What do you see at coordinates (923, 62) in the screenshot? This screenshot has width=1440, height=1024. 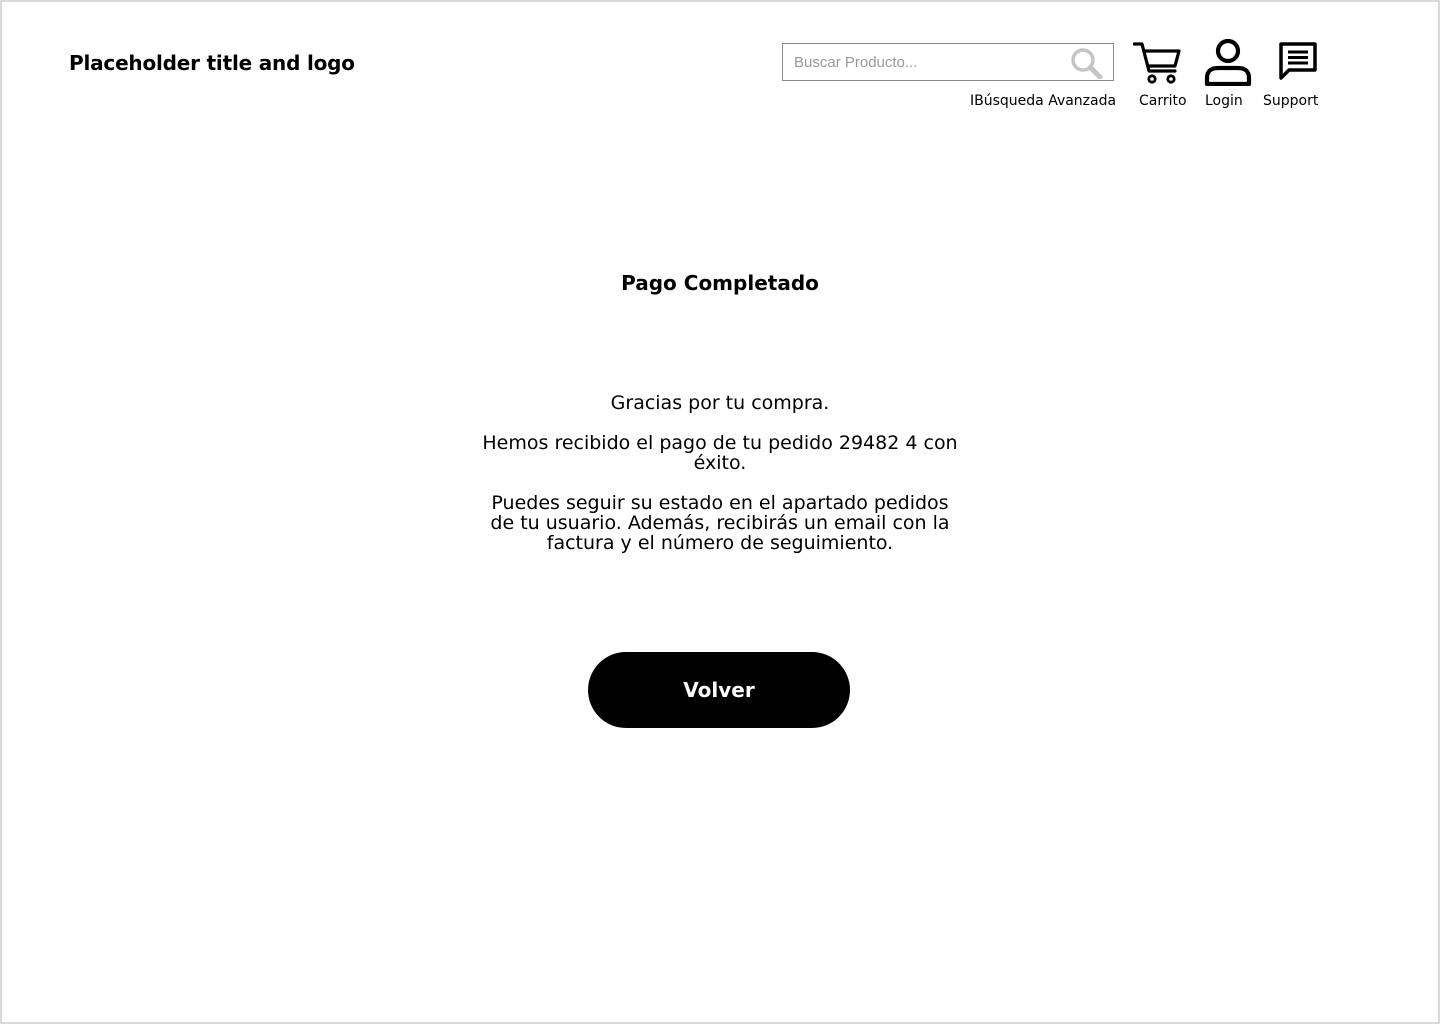 I see `search-input` at bounding box center [923, 62].